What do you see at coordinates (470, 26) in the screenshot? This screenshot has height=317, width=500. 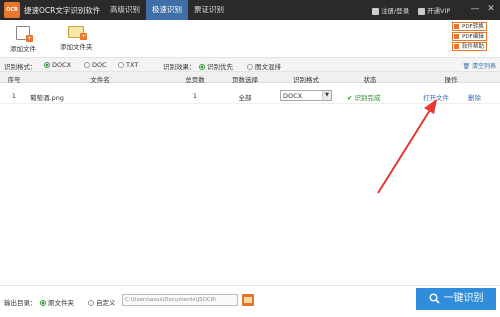 I see `pdf-convert-link: PDF转换` at bounding box center [470, 26].